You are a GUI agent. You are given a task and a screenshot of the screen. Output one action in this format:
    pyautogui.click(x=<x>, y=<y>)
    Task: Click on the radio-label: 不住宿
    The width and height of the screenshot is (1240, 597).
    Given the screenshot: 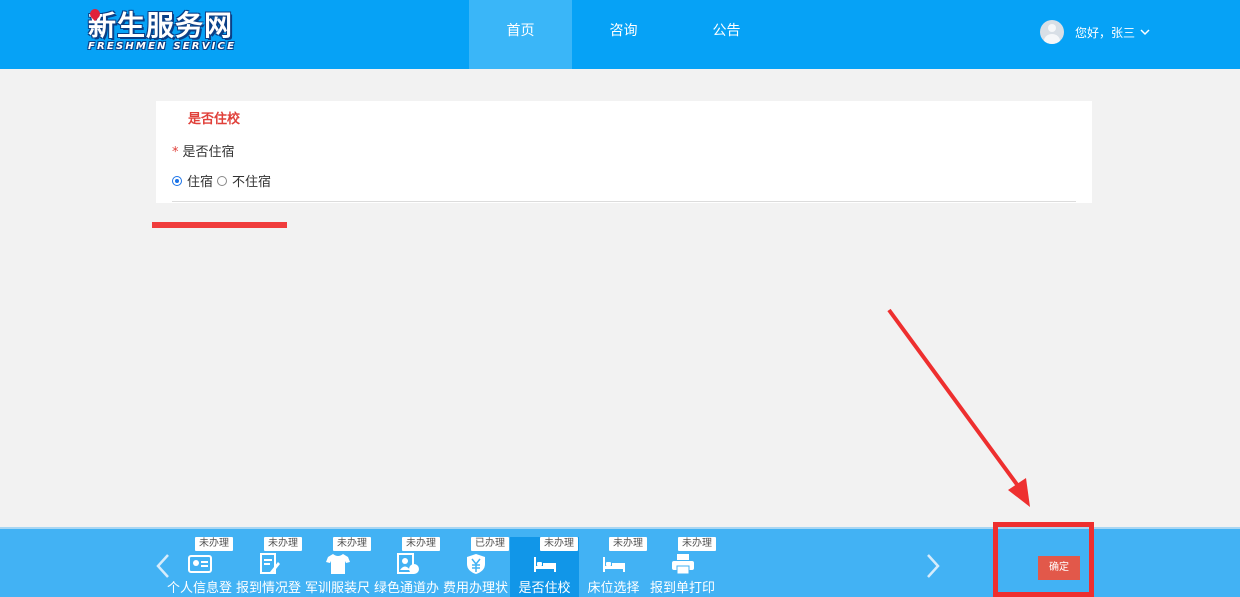 What is the action you would take?
    pyautogui.click(x=252, y=182)
    